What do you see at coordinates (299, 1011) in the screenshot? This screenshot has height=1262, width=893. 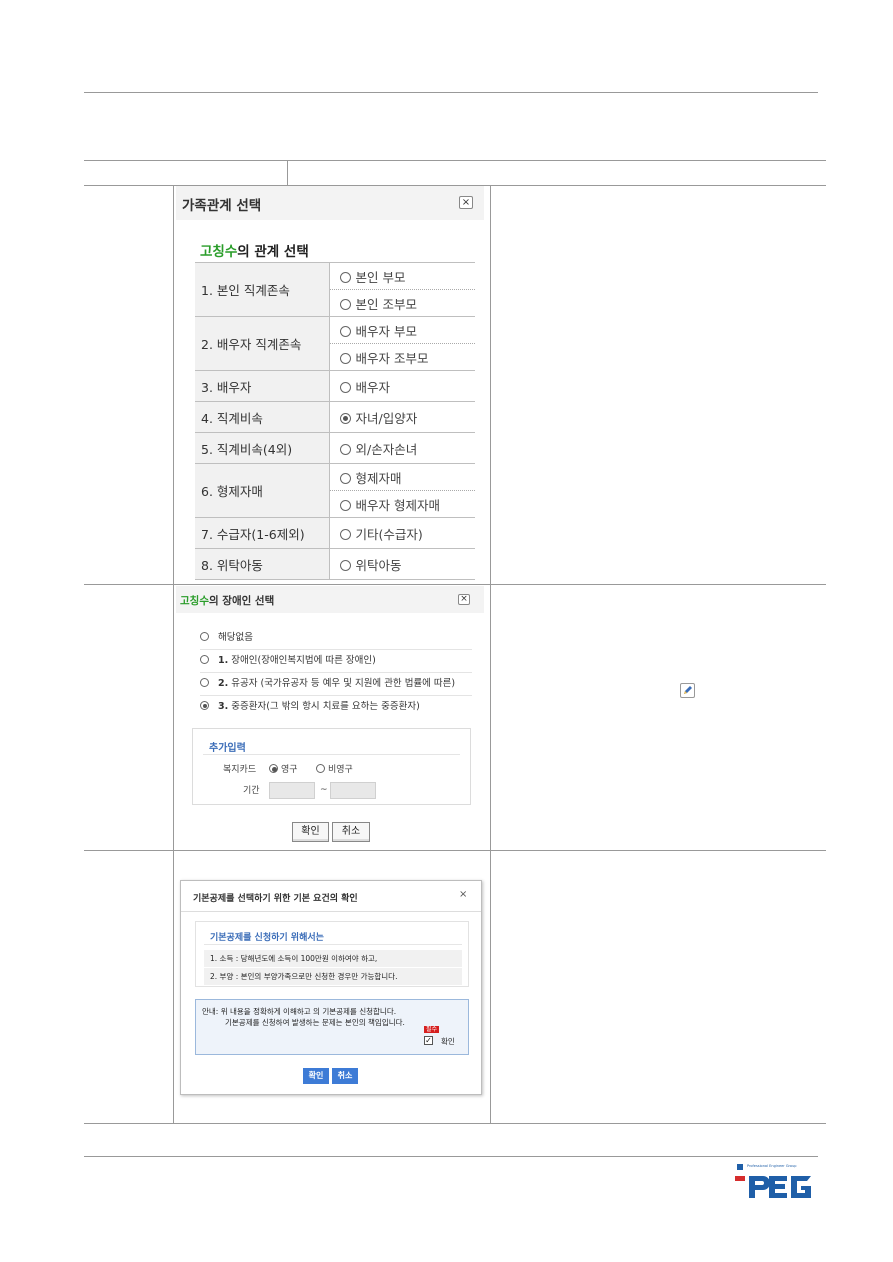 I see `guide-text-1: 안내: 위 내용을 정확하게 이해하고 의 기본공제를 신청합니다.` at bounding box center [299, 1011].